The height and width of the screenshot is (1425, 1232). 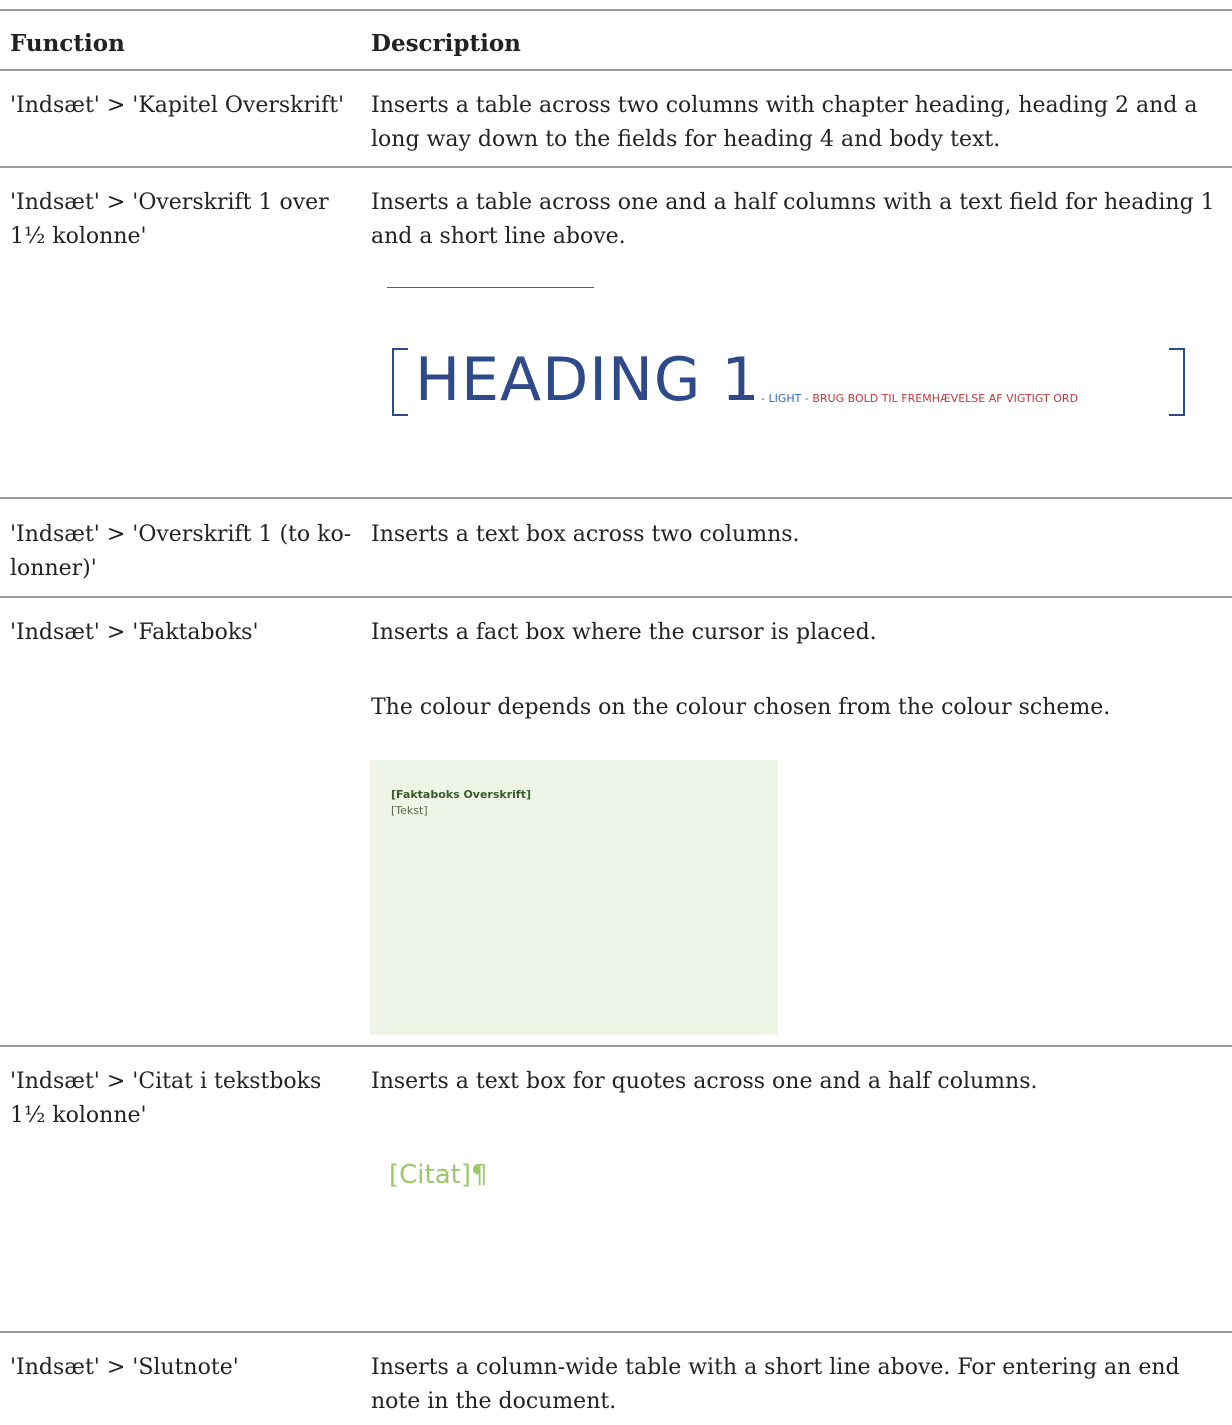 I want to click on factbox-text: [Tekst], so click(x=409, y=810).